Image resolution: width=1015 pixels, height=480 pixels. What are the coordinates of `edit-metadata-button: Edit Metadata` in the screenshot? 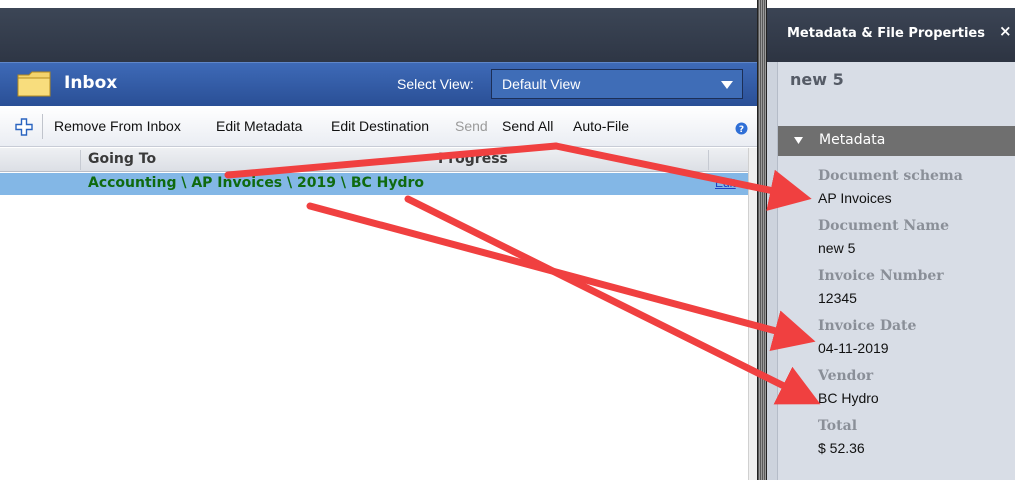 It's located at (259, 126).